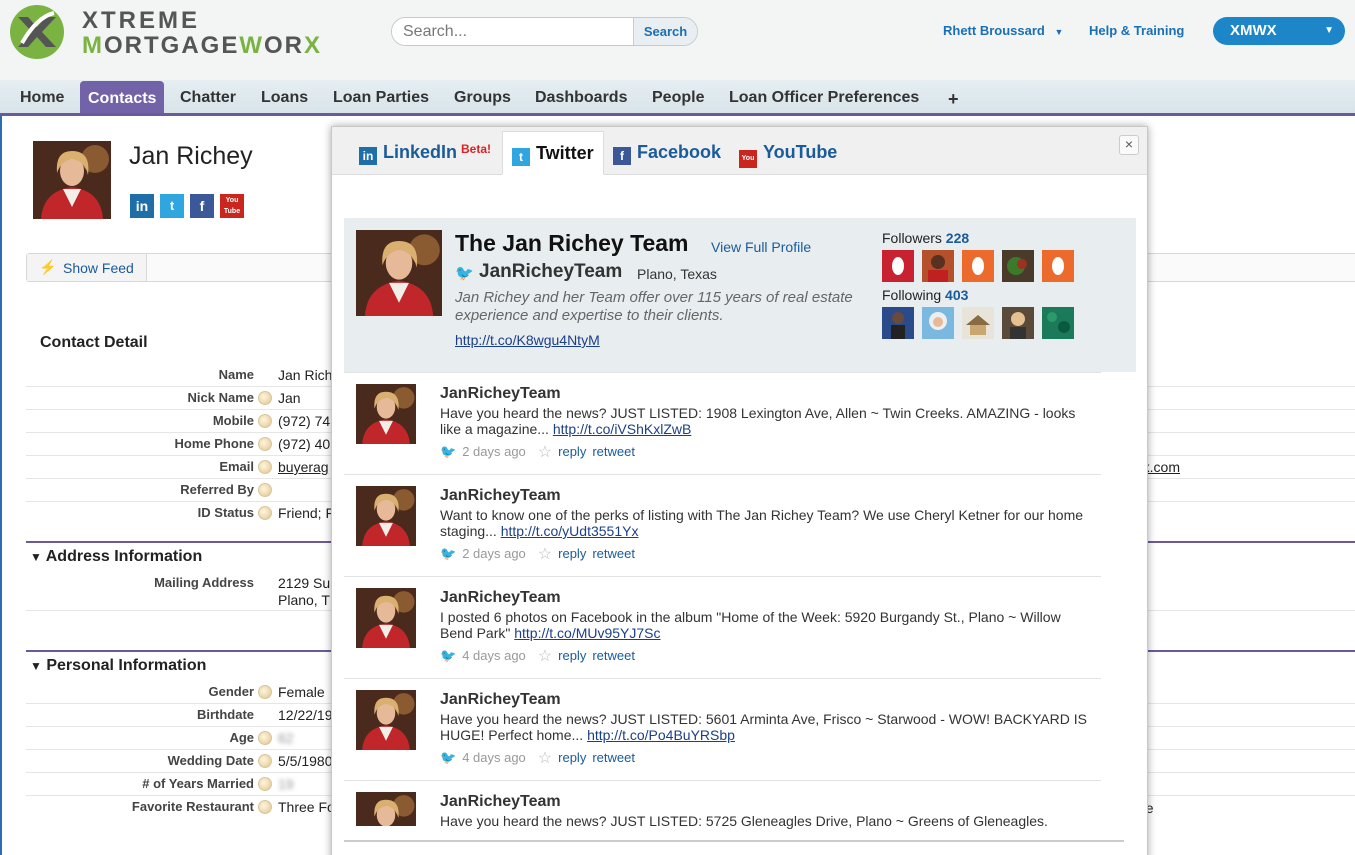 The image size is (1355, 855). I want to click on tab-groups: Groups, so click(482, 96).